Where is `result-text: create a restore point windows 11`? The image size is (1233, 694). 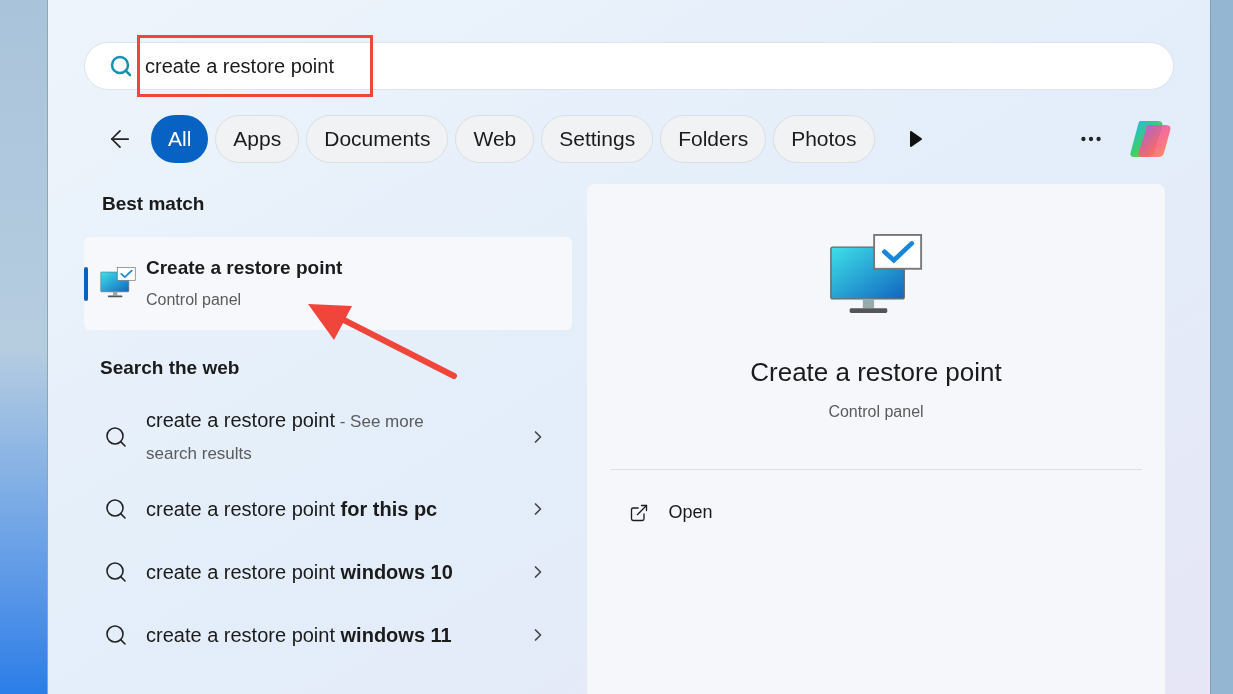
result-text: create a restore point windows 11 is located at coordinates (299, 635).